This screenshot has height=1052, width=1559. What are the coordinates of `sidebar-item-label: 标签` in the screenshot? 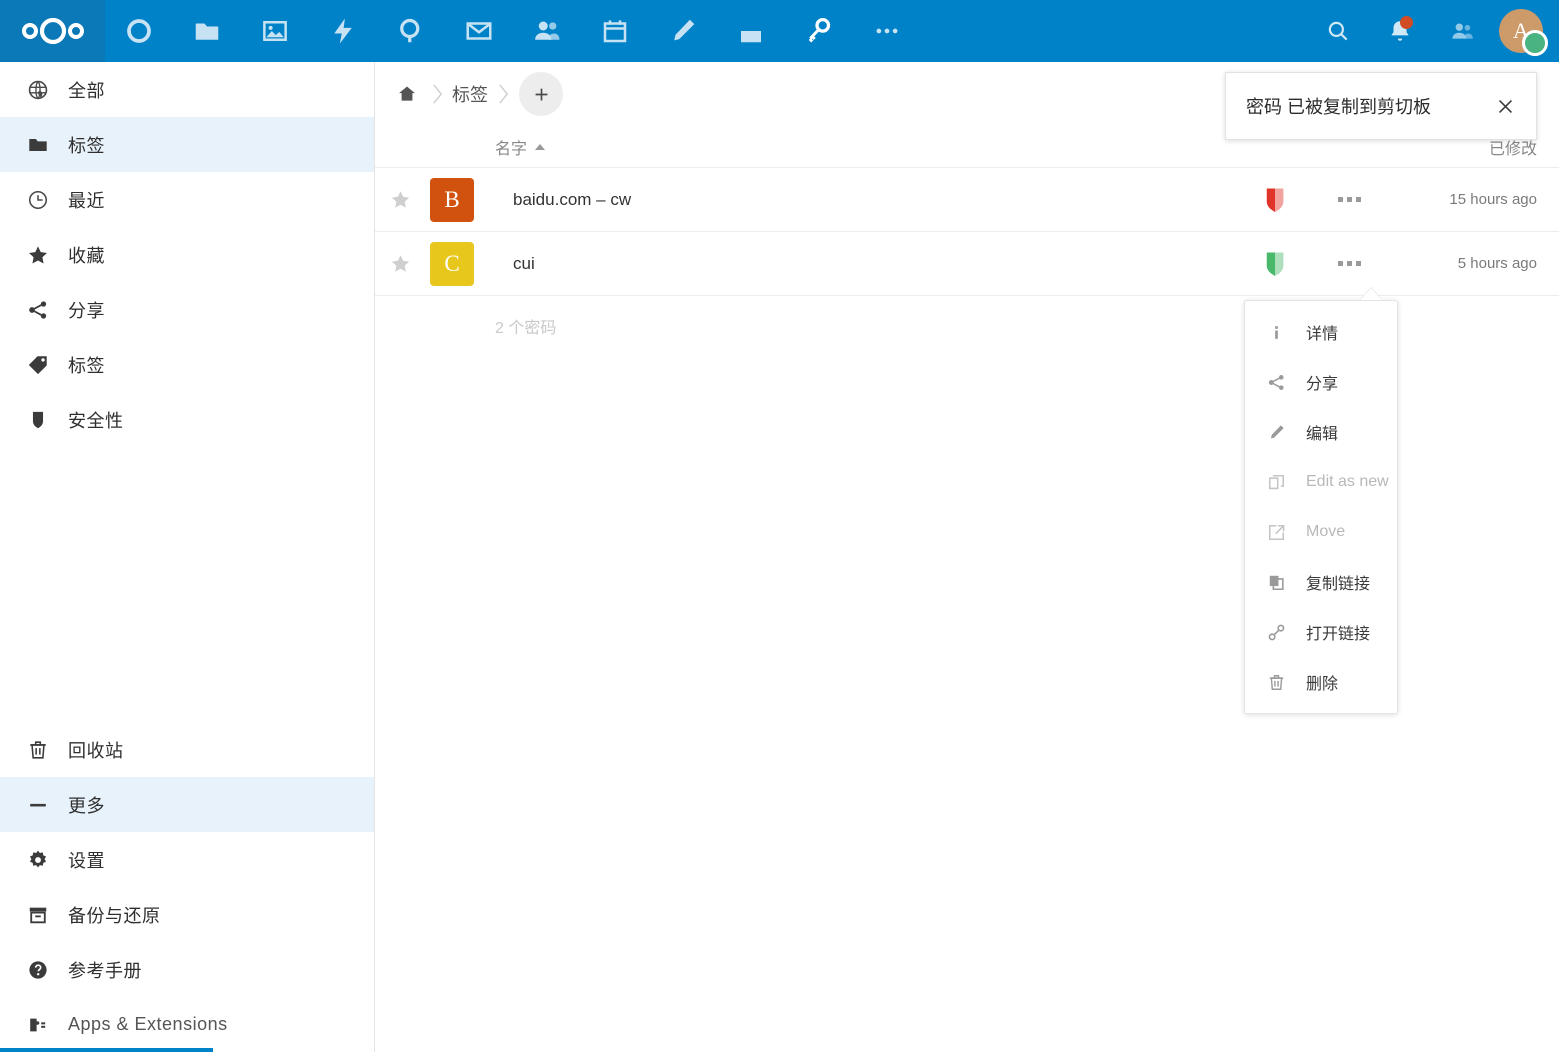 It's located at (86, 365).